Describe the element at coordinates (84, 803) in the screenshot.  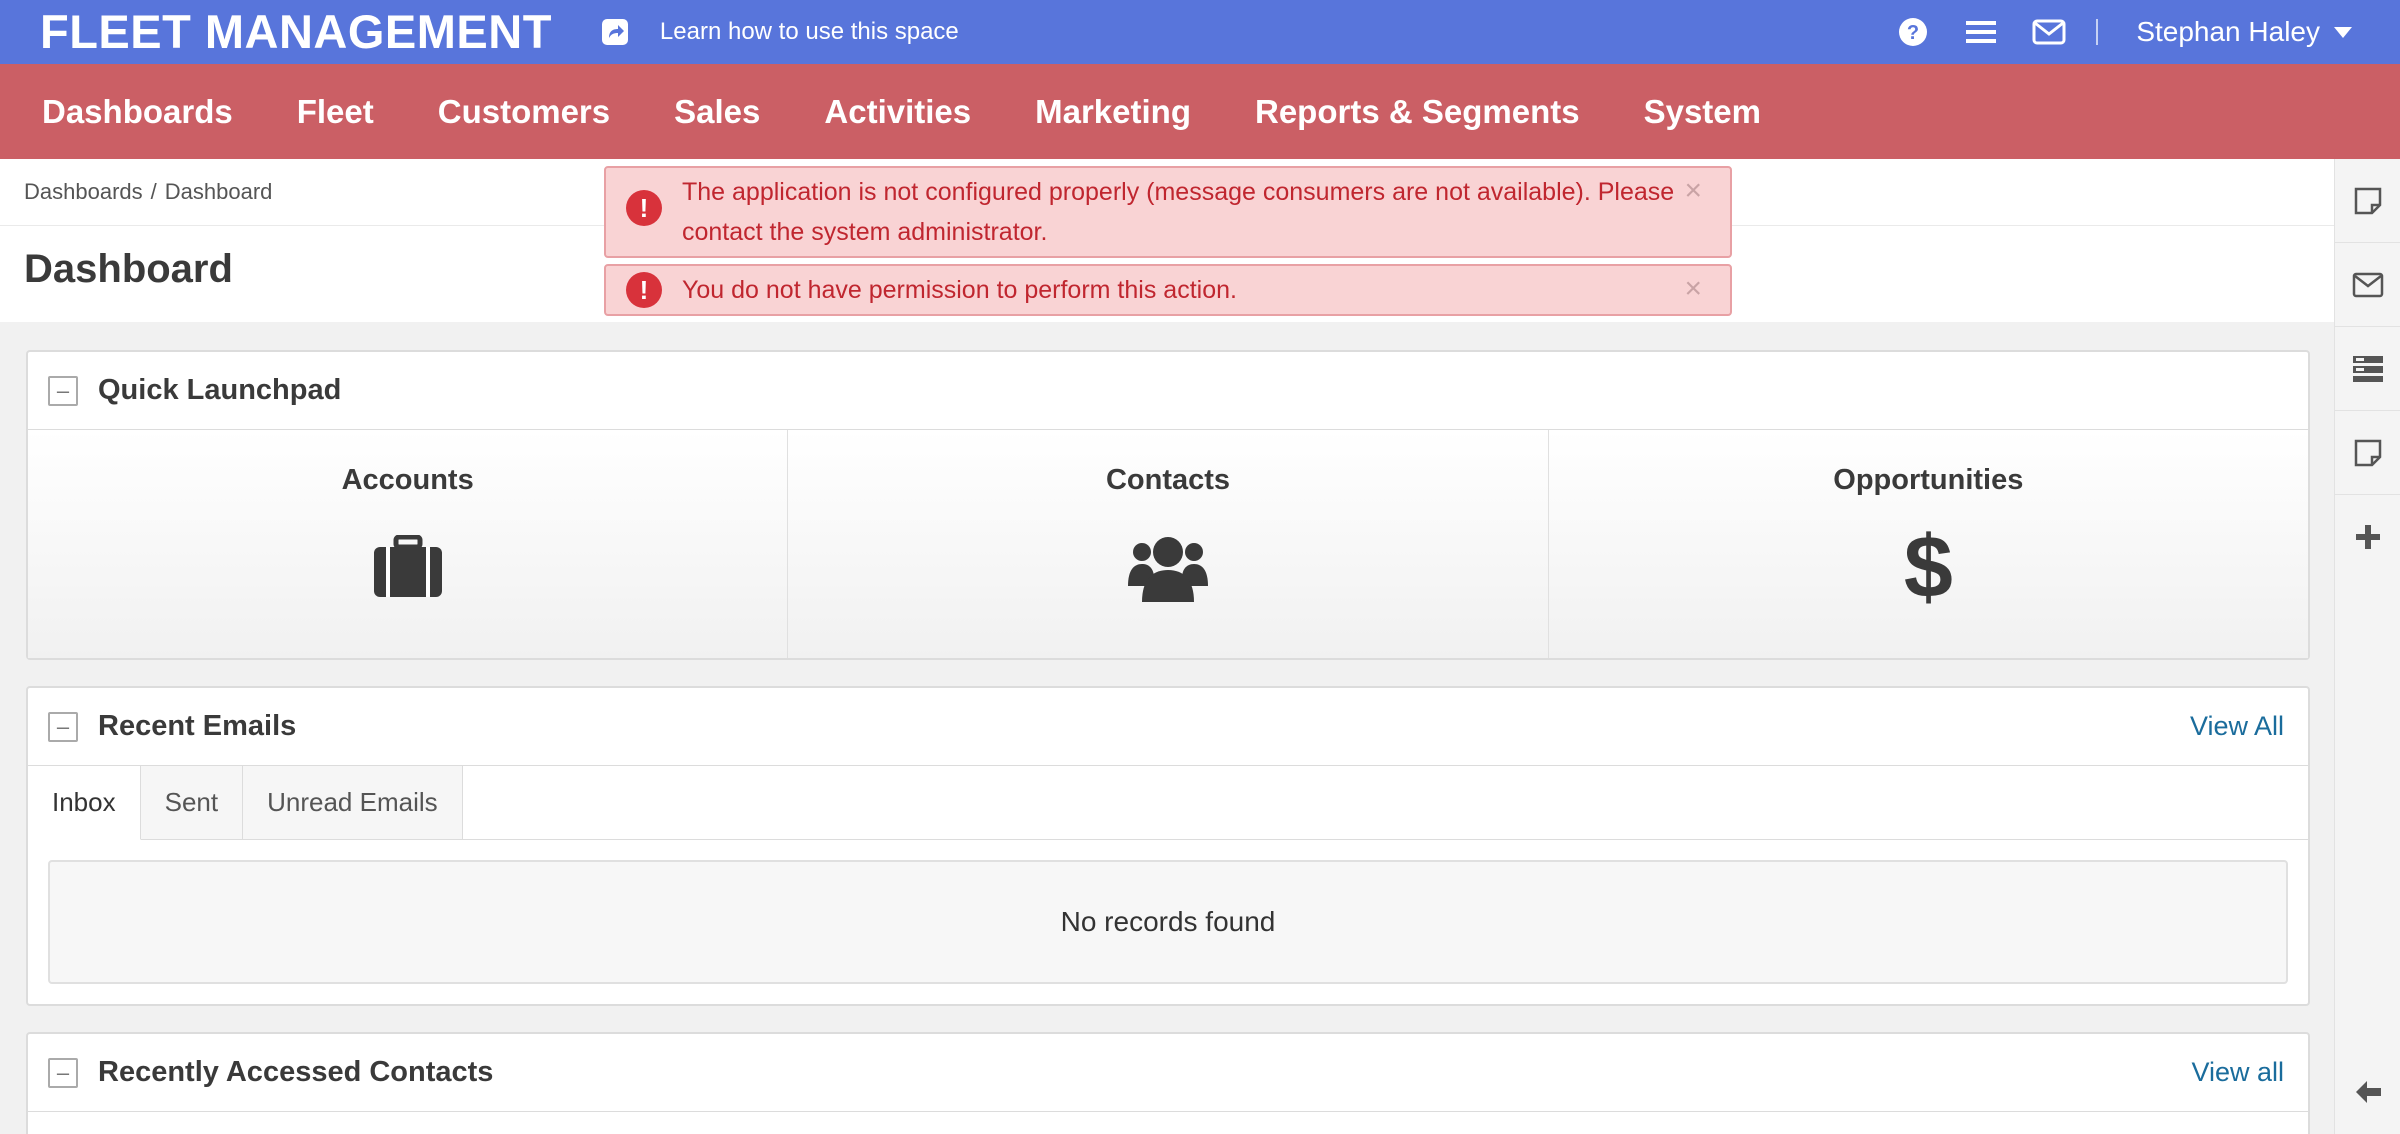
I see `tab-inbox: Inbox` at that location.